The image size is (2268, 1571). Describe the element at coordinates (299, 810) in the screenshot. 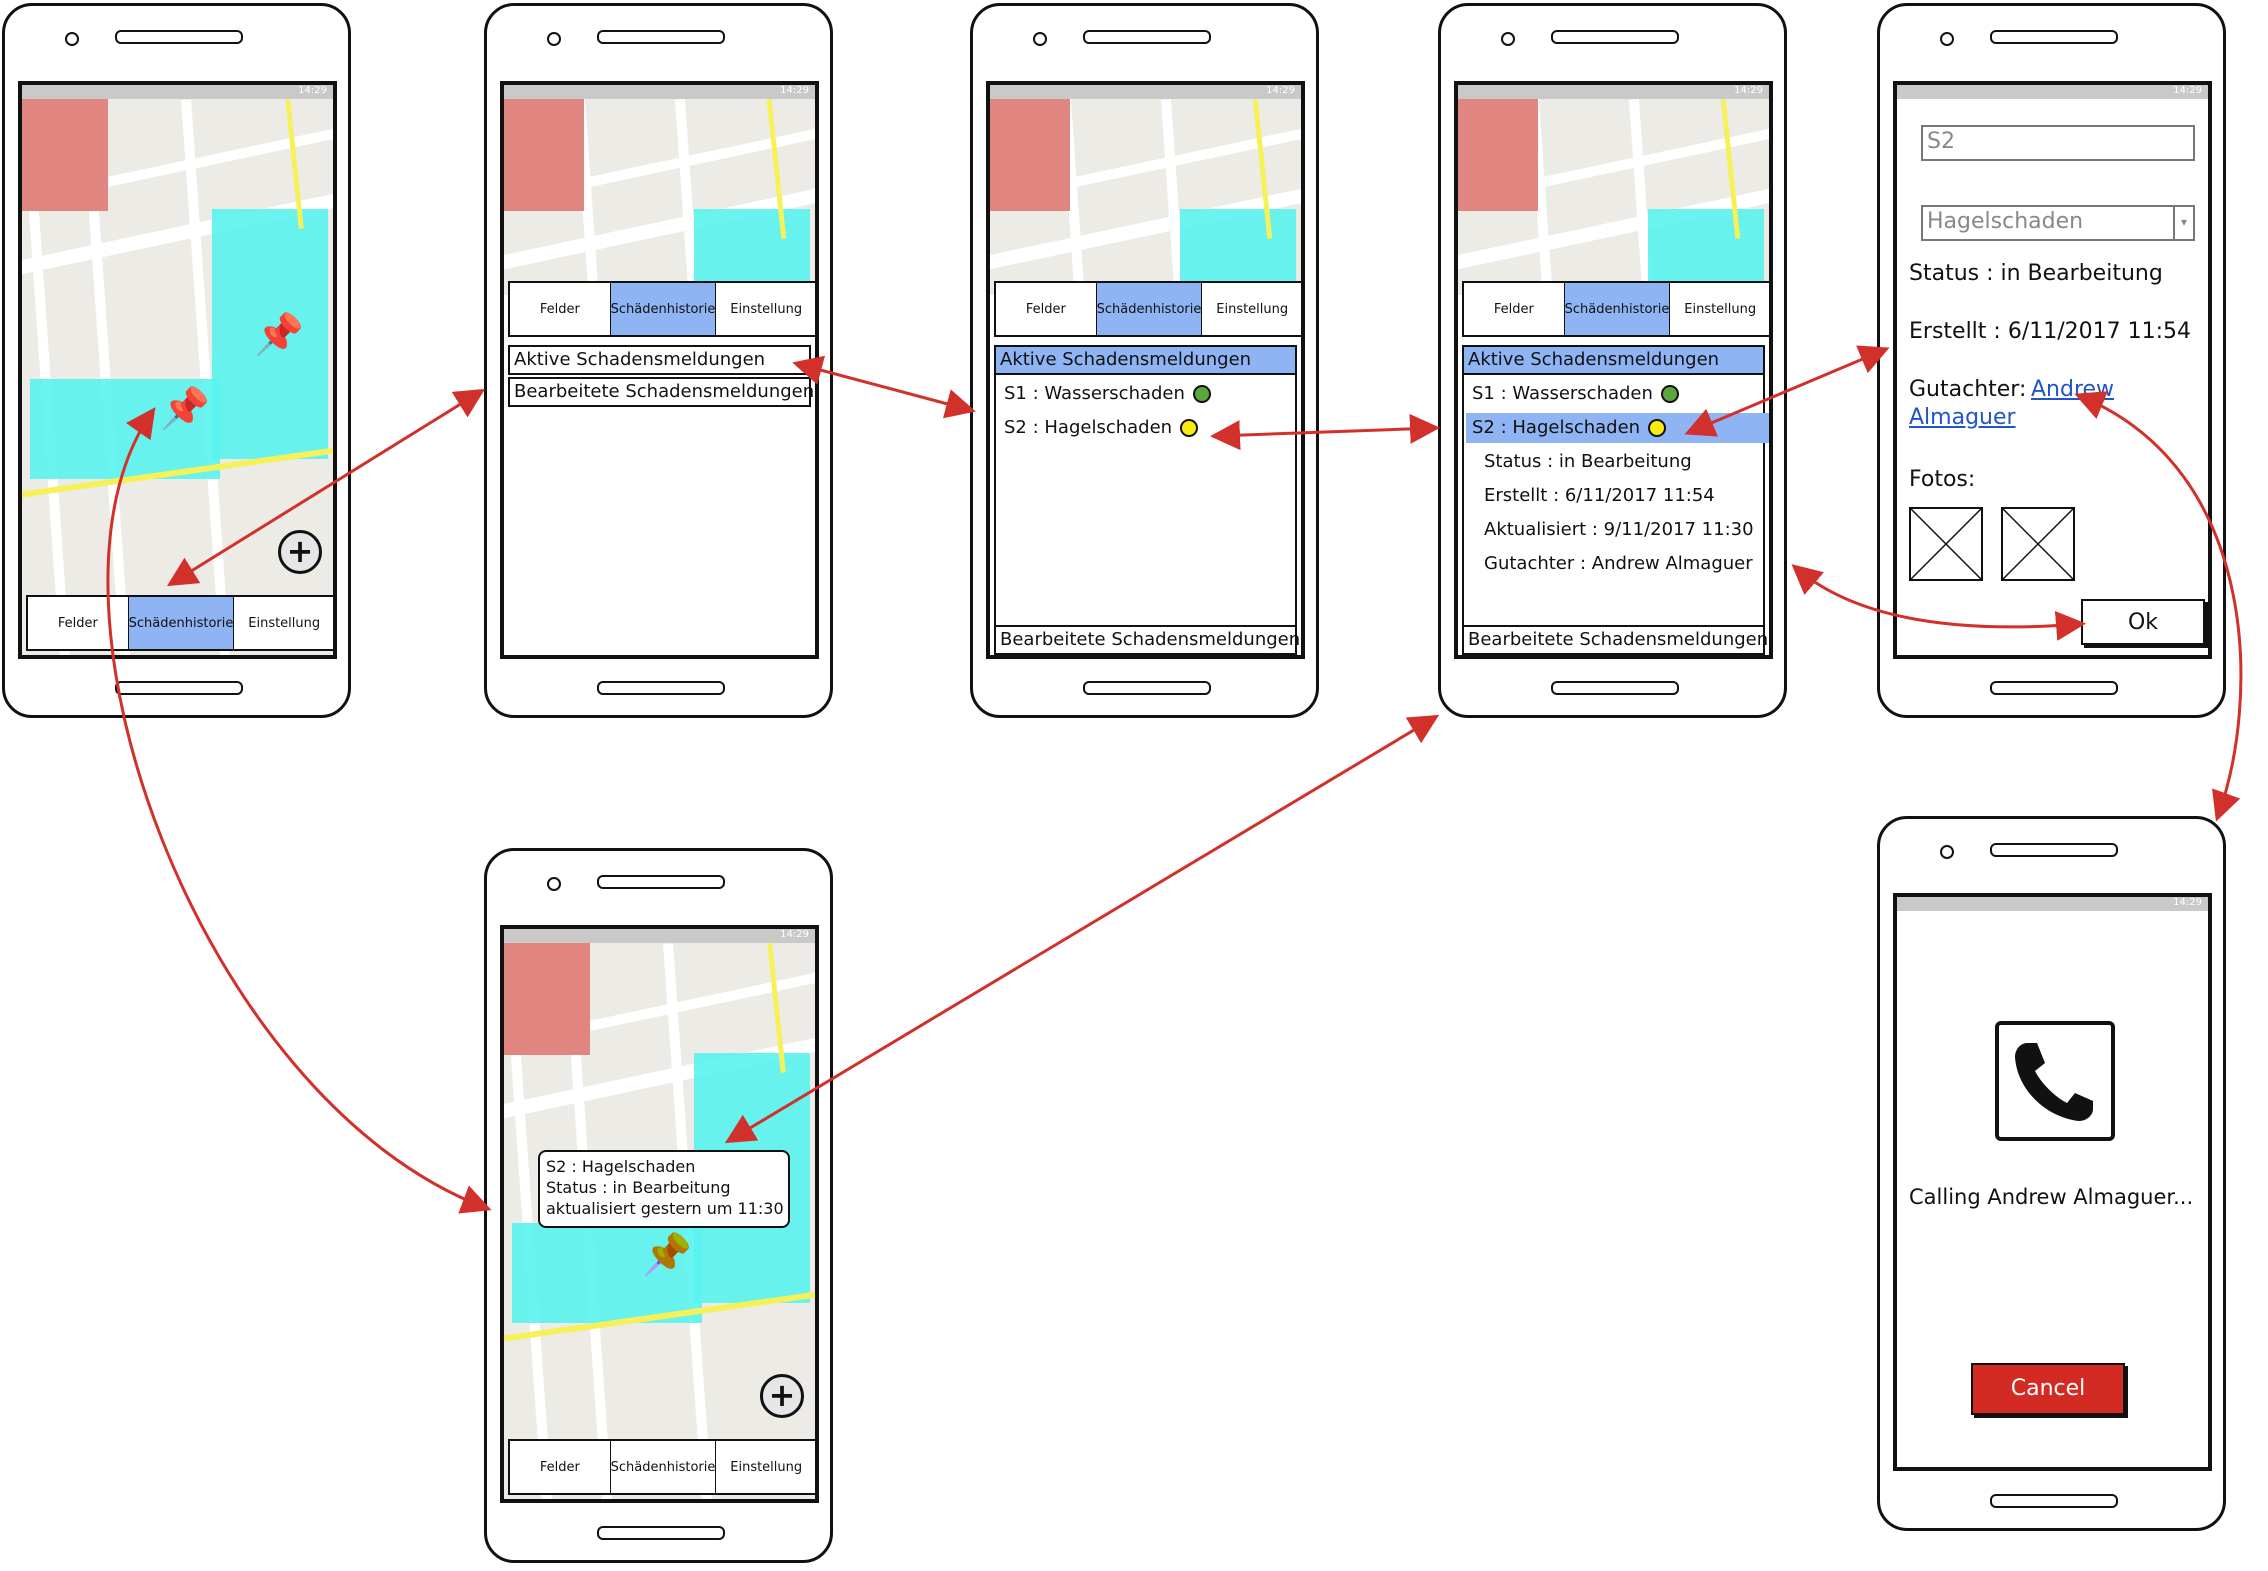

I see `arrow-pin-to-popup` at that location.